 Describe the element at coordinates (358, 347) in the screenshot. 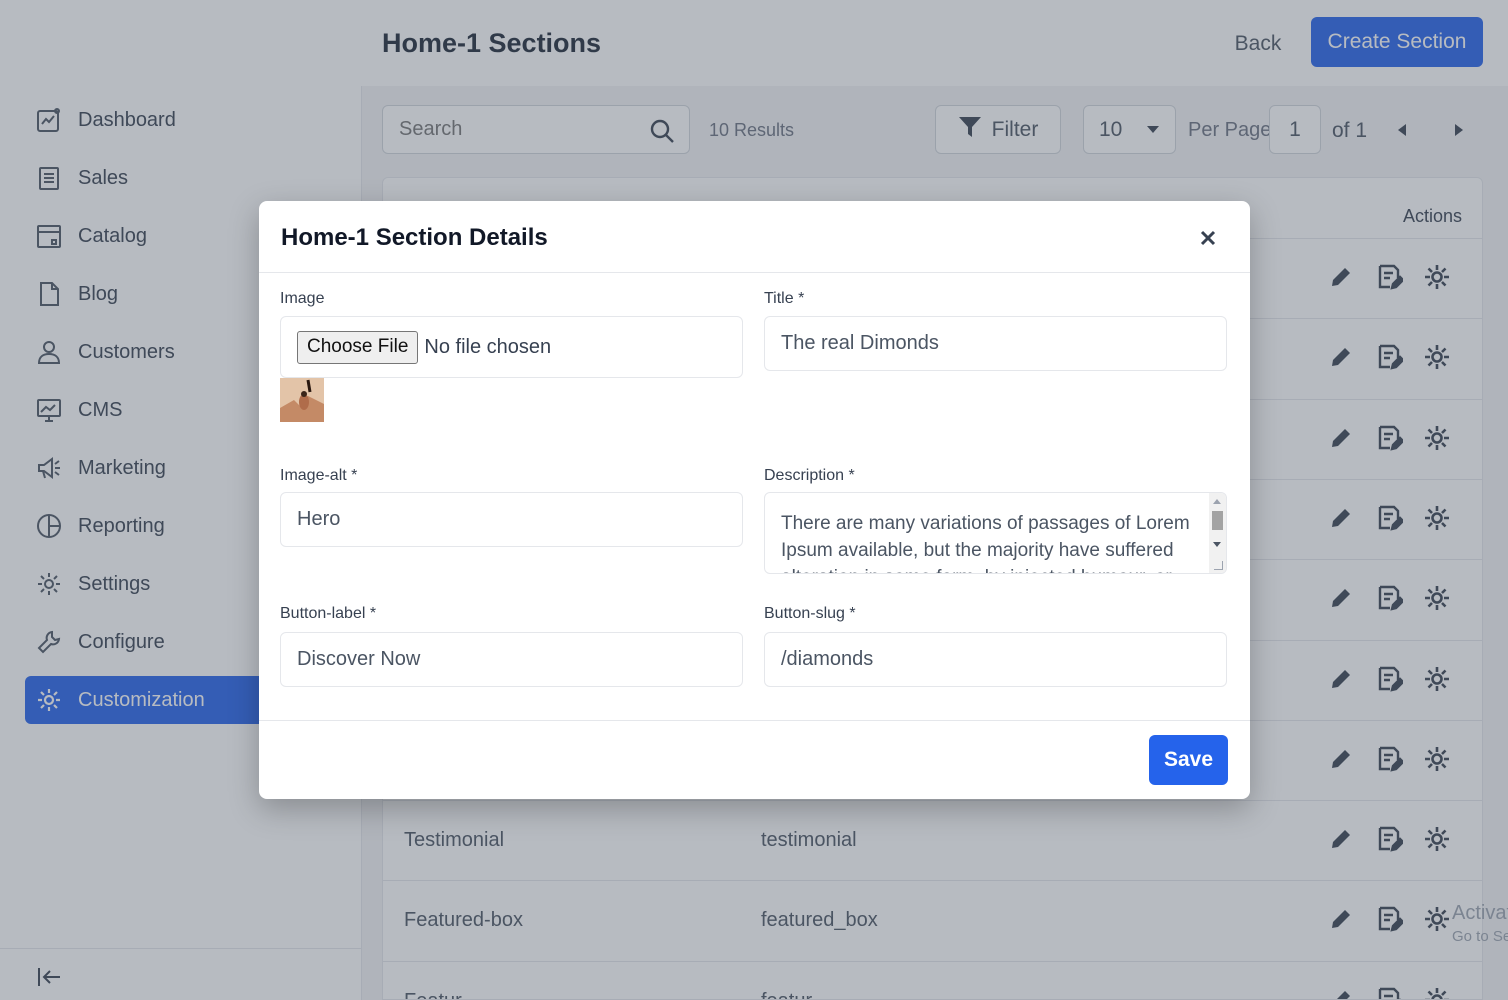

I see `choose-file-button: Choose File` at that location.